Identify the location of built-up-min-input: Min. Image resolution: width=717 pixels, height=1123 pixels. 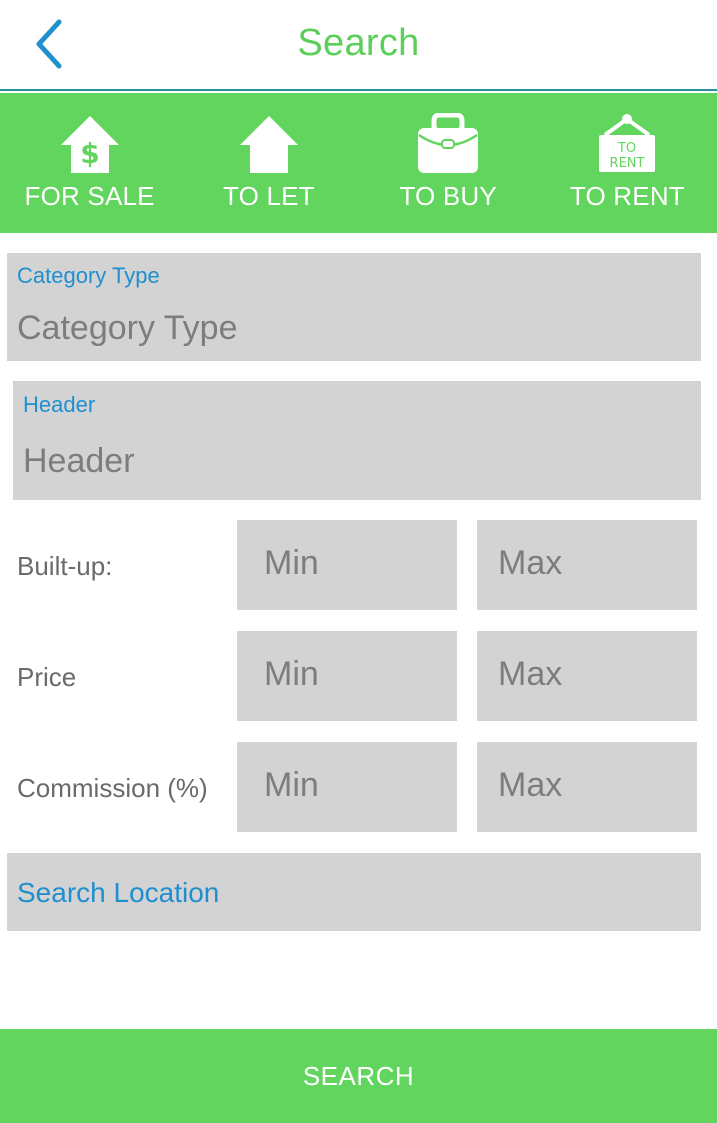
(347, 565).